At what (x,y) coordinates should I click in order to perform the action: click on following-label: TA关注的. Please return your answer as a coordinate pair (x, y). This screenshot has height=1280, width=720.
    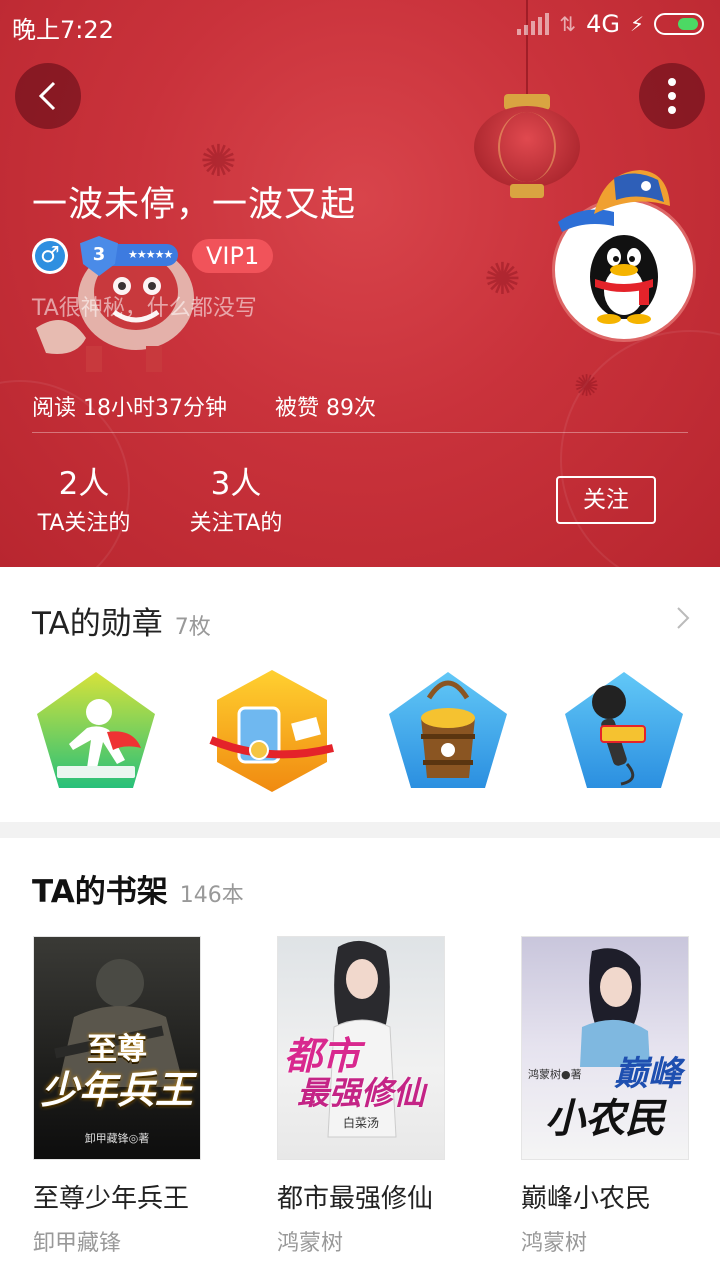
    Looking at the image, I should click on (84, 523).